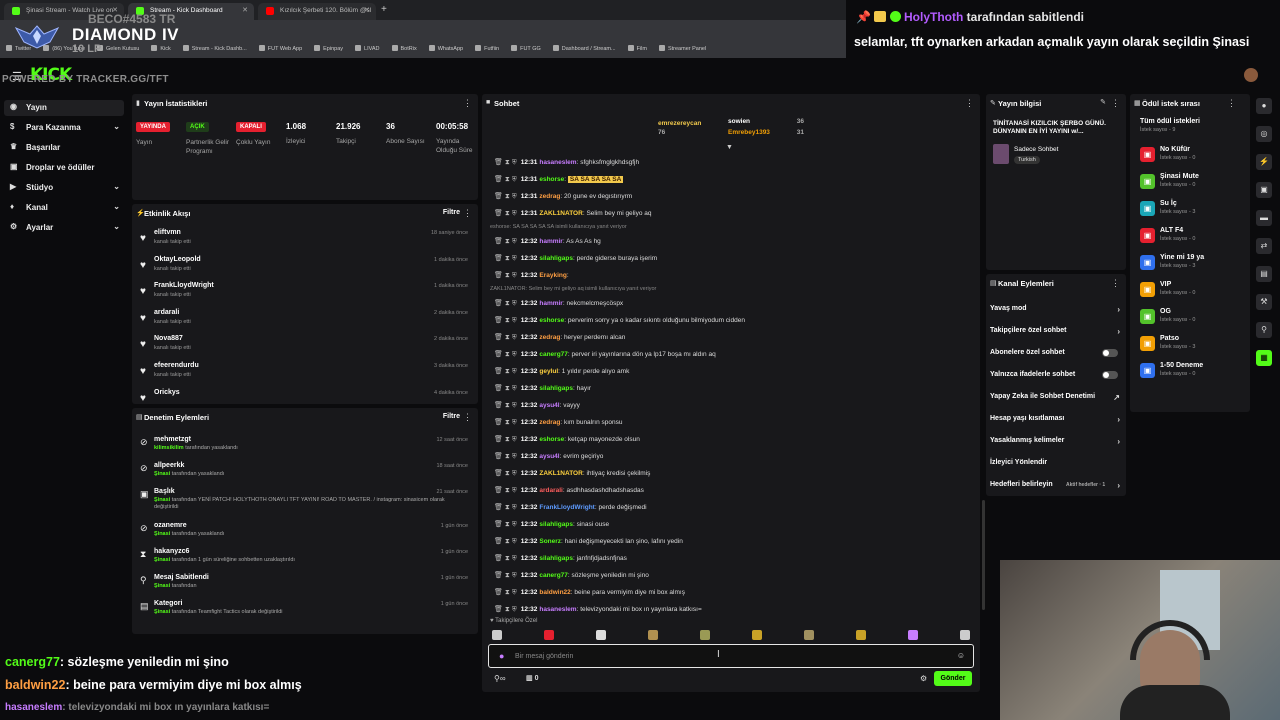  What do you see at coordinates (177, 259) in the screenshot?
I see `activity-user: OktayLeopold` at bounding box center [177, 259].